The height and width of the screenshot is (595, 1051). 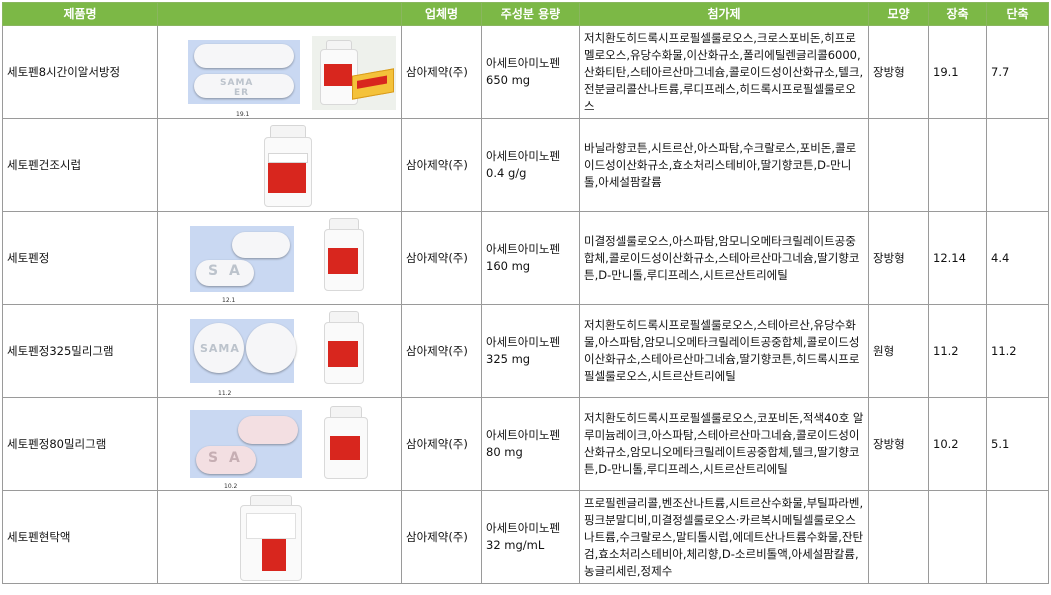 What do you see at coordinates (508, 80) in the screenshot?
I see `ingredient-dose: 650 mg` at bounding box center [508, 80].